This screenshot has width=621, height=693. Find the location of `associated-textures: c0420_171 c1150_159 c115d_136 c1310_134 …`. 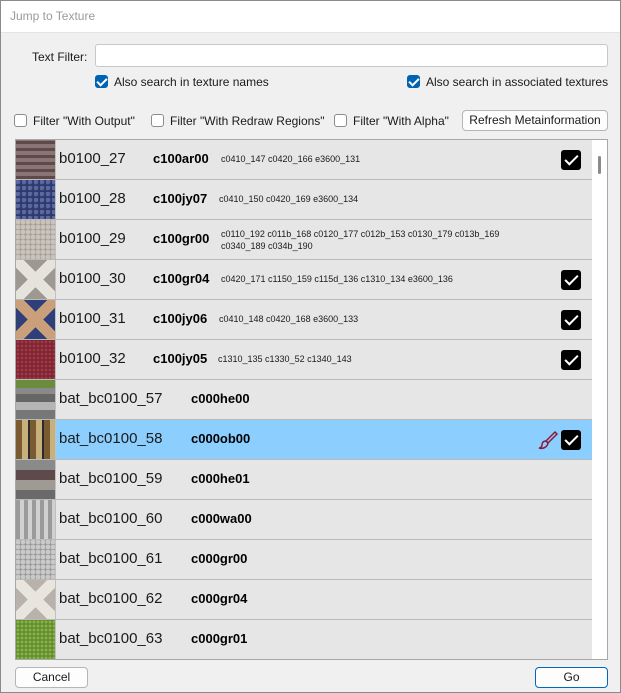

associated-textures: c0420_171 c1150_159 c115d_136 c1310_134 … is located at coordinates (337, 279).